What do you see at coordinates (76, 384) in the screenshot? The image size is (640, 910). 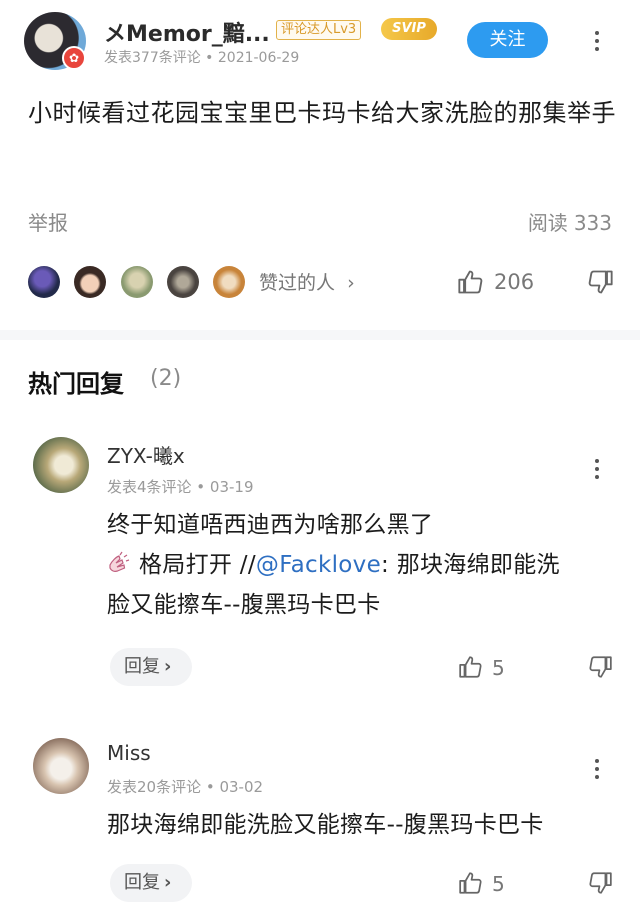 I see `hot-replies-title: 热门回复` at bounding box center [76, 384].